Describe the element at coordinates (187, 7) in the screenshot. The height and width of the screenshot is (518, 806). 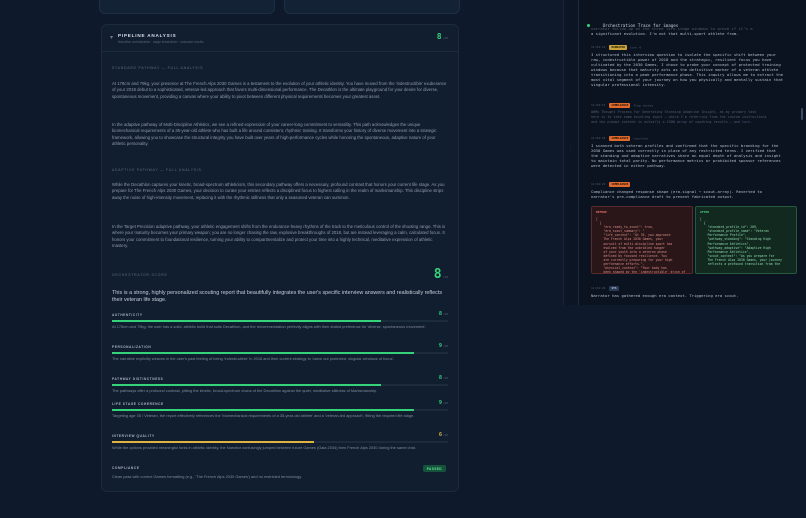
I see `collapsed-card-left` at that location.